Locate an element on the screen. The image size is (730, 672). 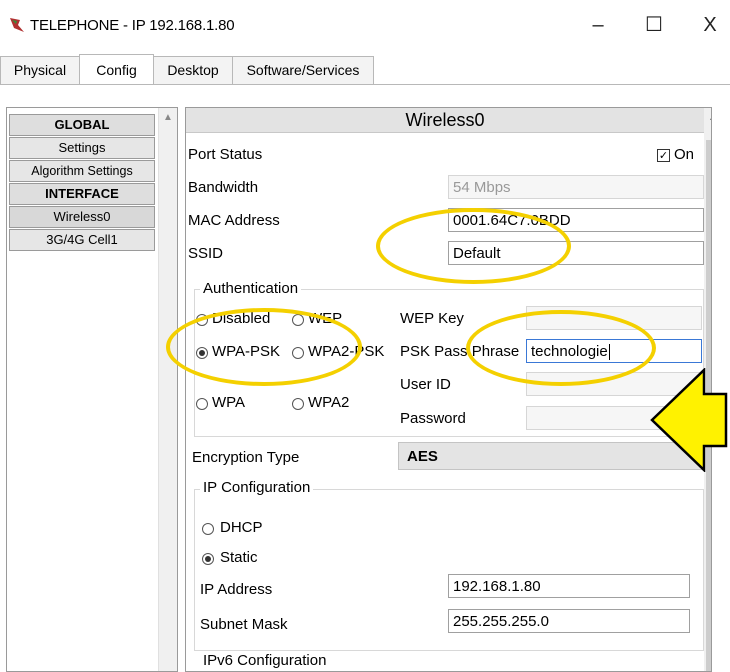
maximize-button: ☐ is located at coordinates (654, 25).